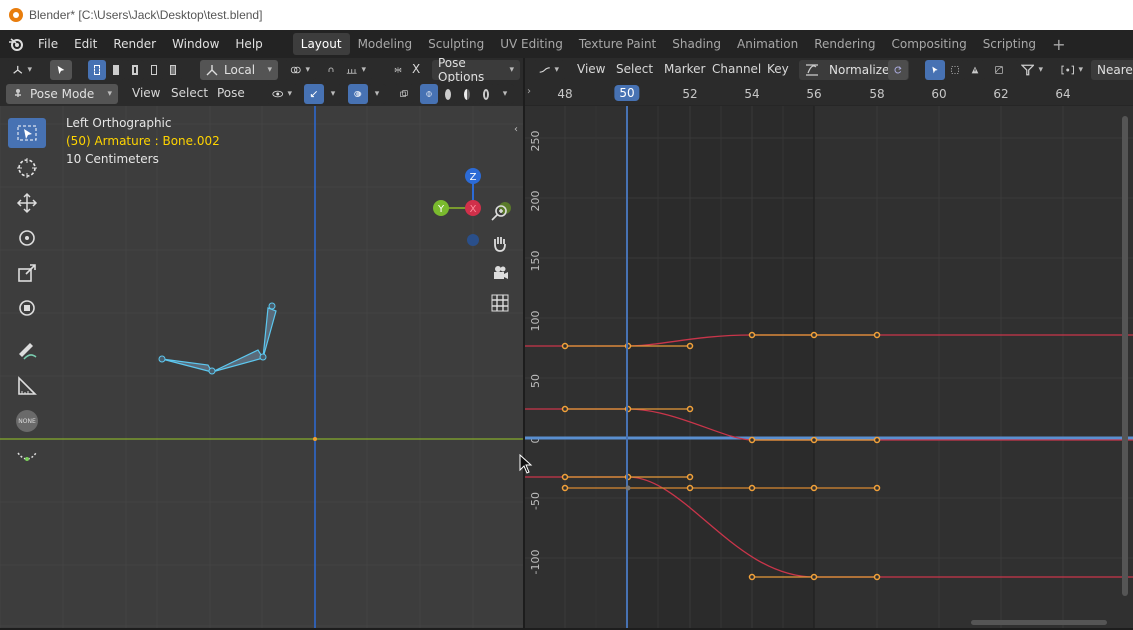 The height and width of the screenshot is (630, 1133). What do you see at coordinates (97, 70) in the screenshot?
I see `select-box-mode-new` at bounding box center [97, 70].